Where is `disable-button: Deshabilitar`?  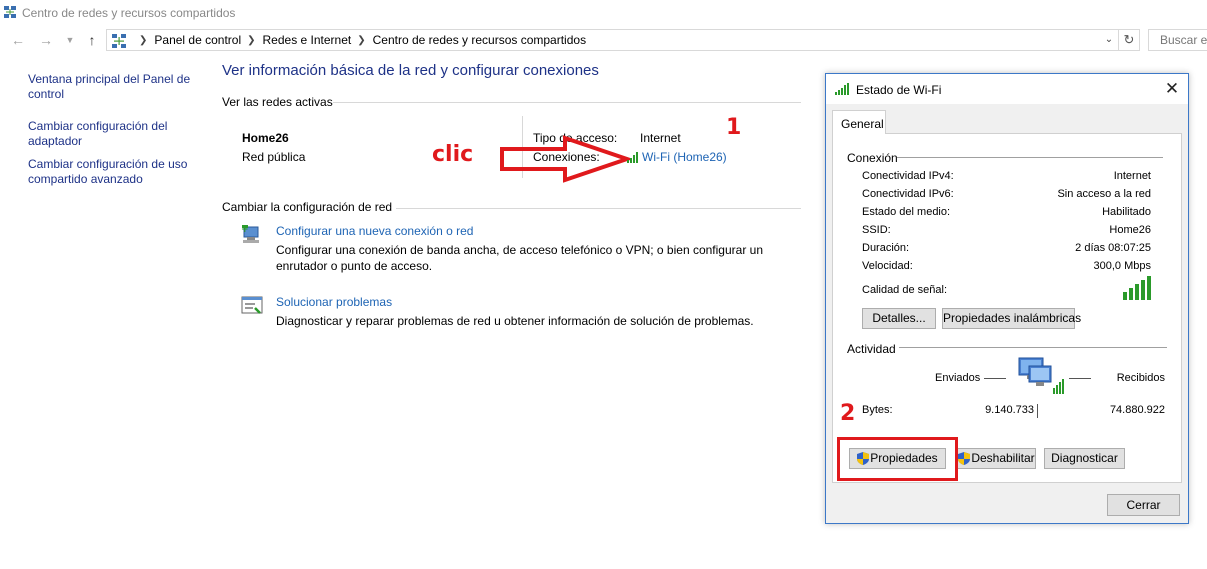
disable-button: Deshabilitar is located at coordinates (996, 458).